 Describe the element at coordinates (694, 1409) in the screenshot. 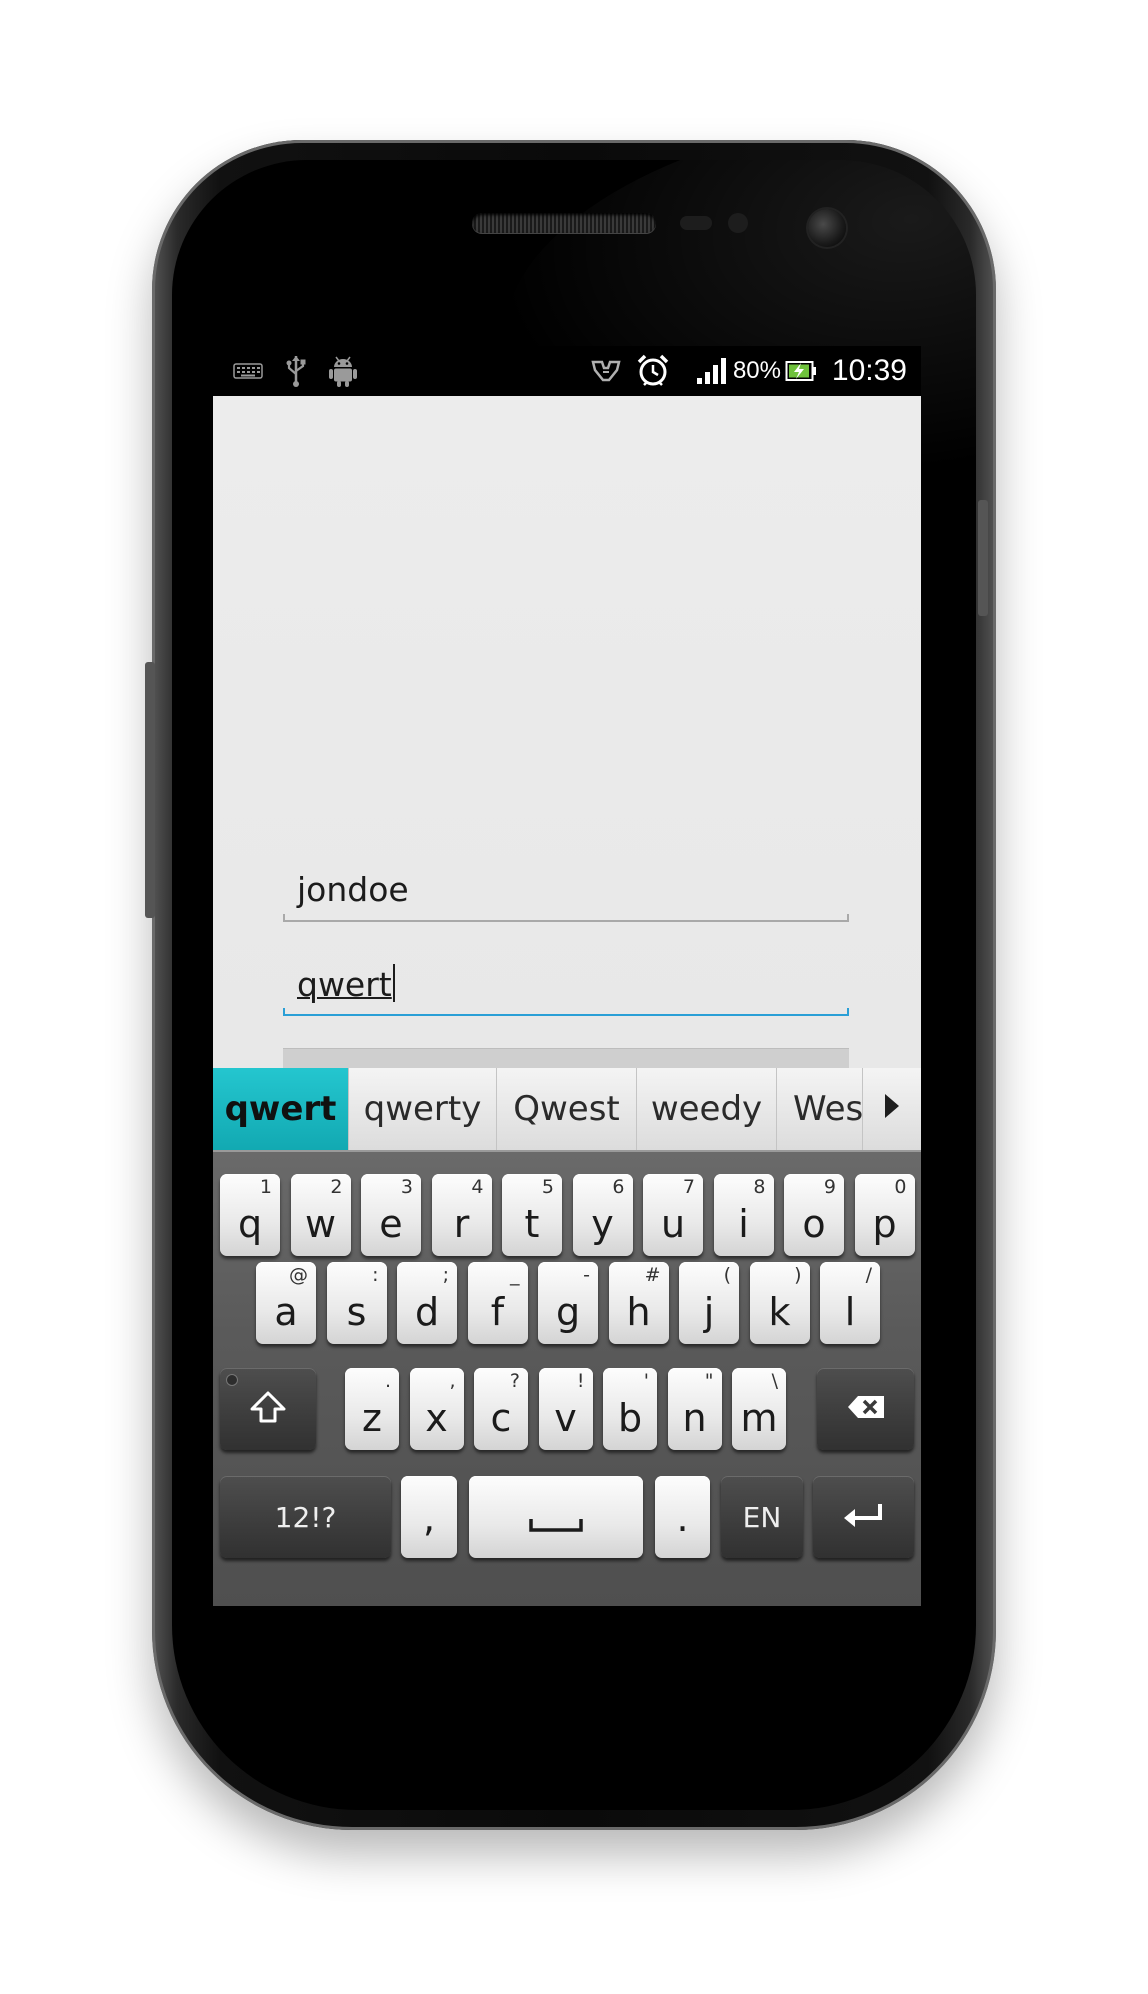

I see `key-n: " n` at that location.